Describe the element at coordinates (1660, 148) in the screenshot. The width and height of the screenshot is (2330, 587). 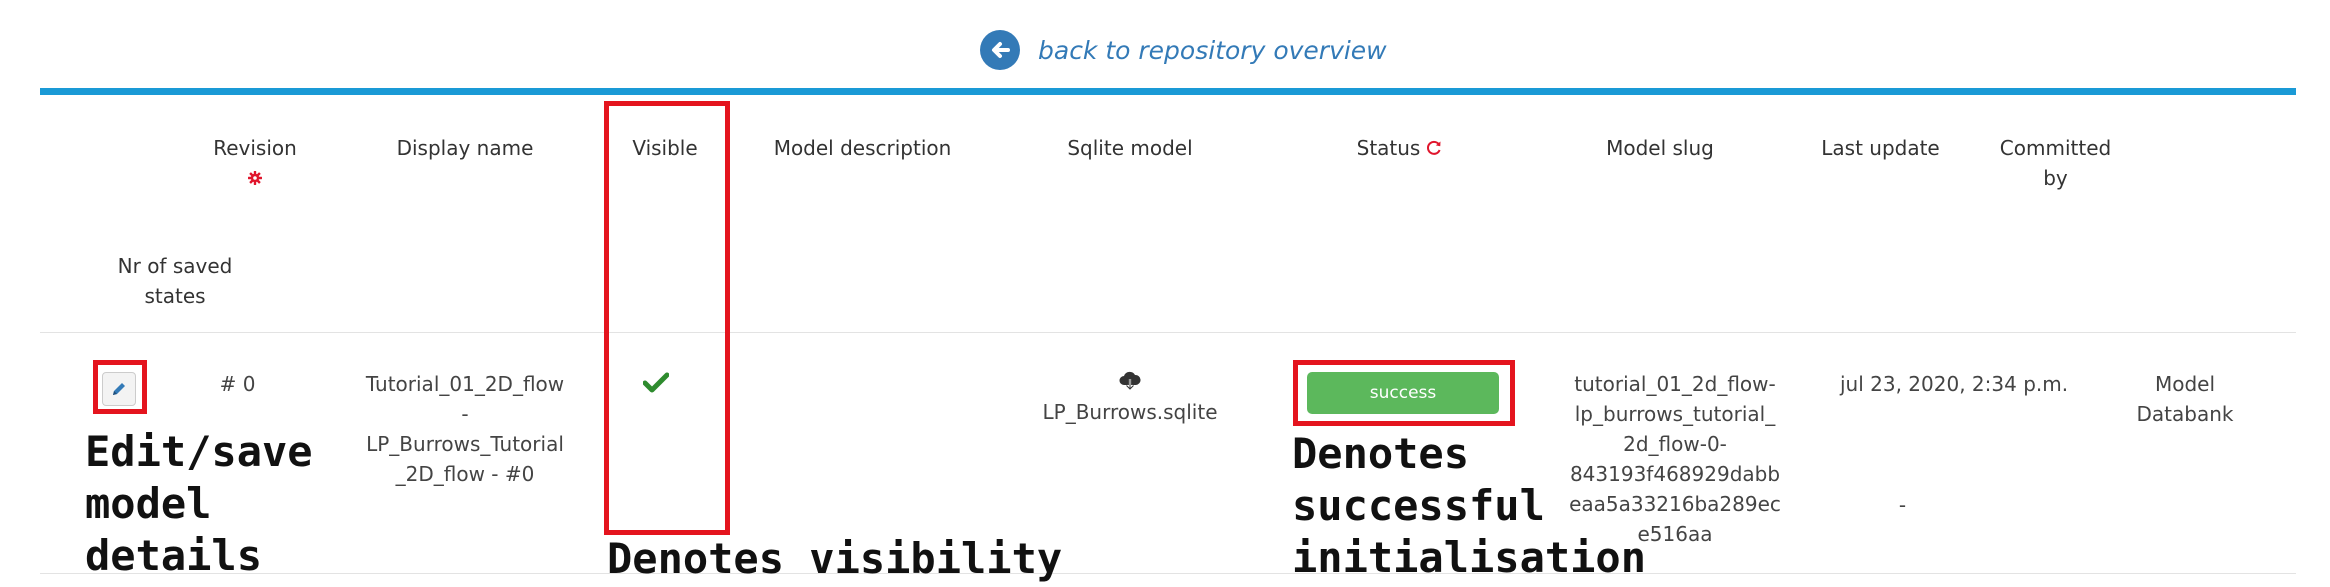
I see `header-model-slug: Model slug` at that location.